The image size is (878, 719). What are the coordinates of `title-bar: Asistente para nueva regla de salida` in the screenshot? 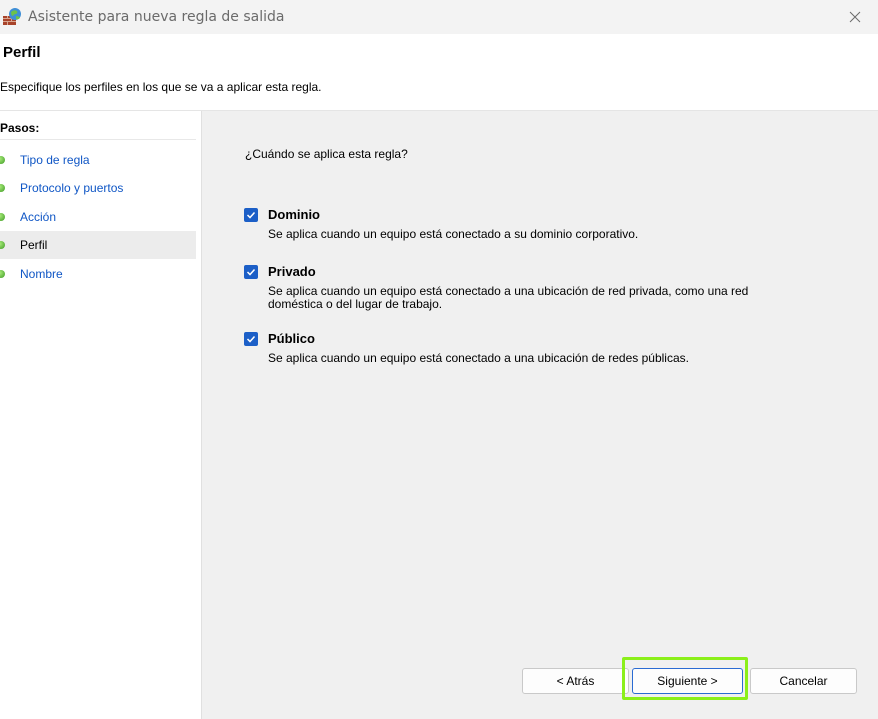 It's located at (439, 17).